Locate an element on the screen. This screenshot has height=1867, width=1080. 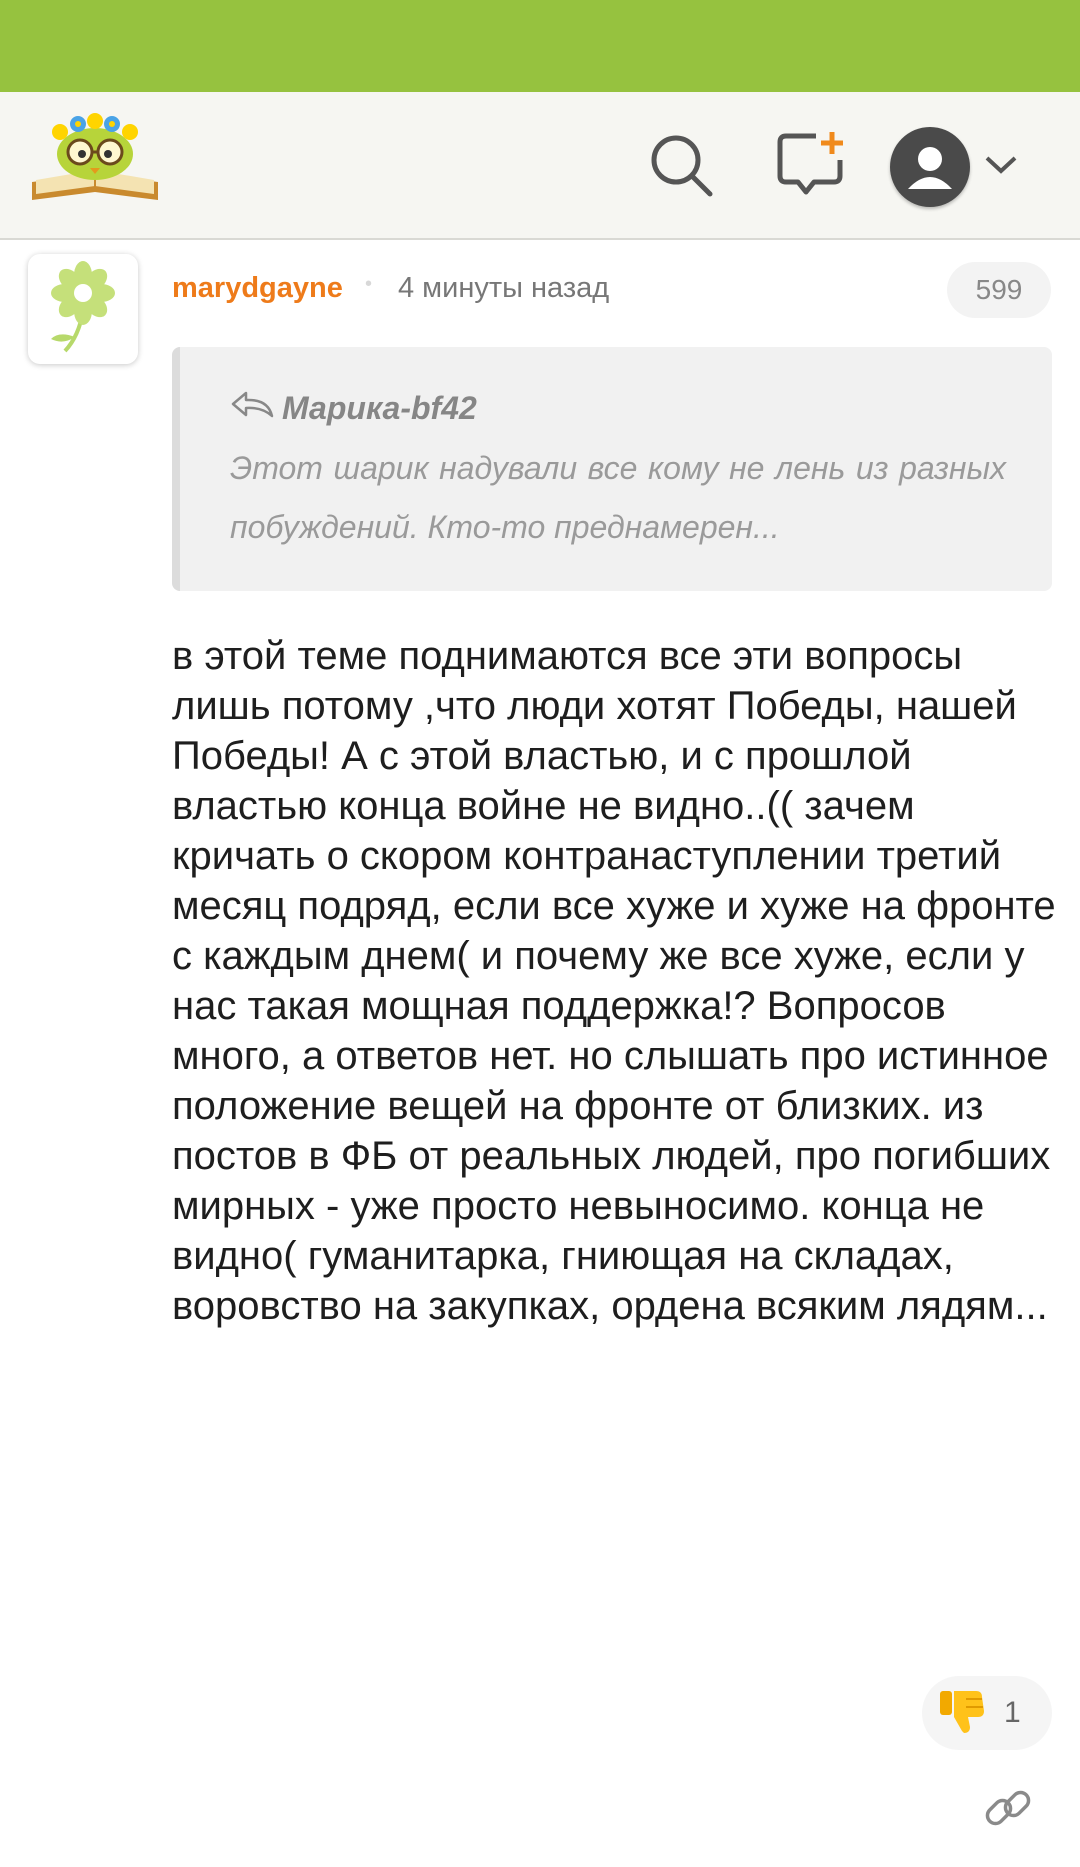
reading-owl-logo-icon is located at coordinates (95, 162).